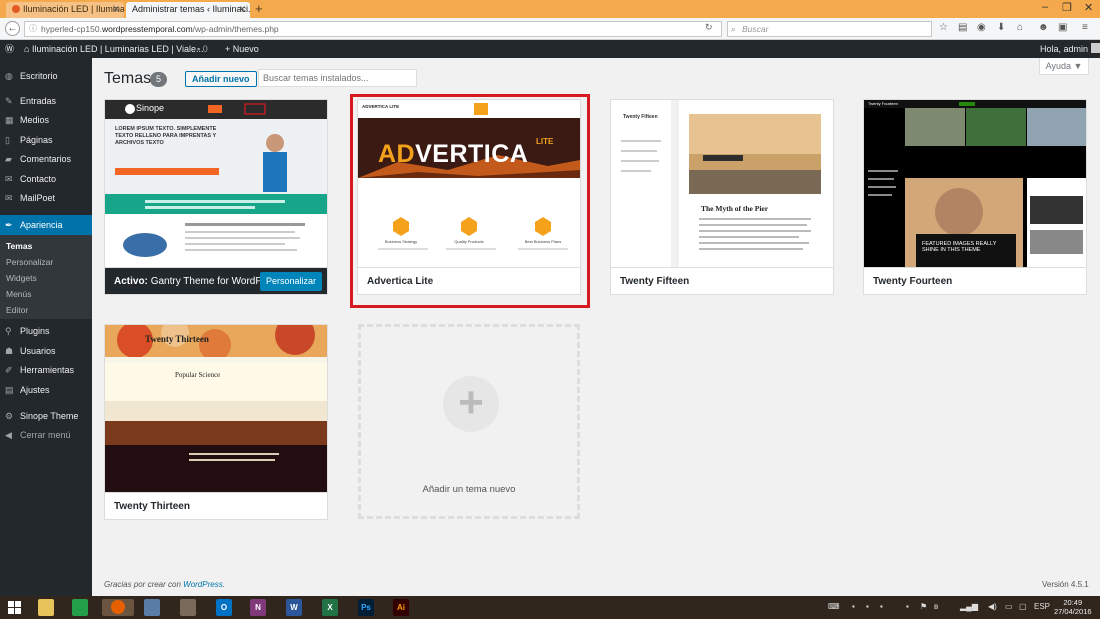 The height and width of the screenshot is (619, 1100). Describe the element at coordinates (188, 10) in the screenshot. I see `tab-admin-themes: Administrar temas ‹ Iluminaci... ✕` at that location.